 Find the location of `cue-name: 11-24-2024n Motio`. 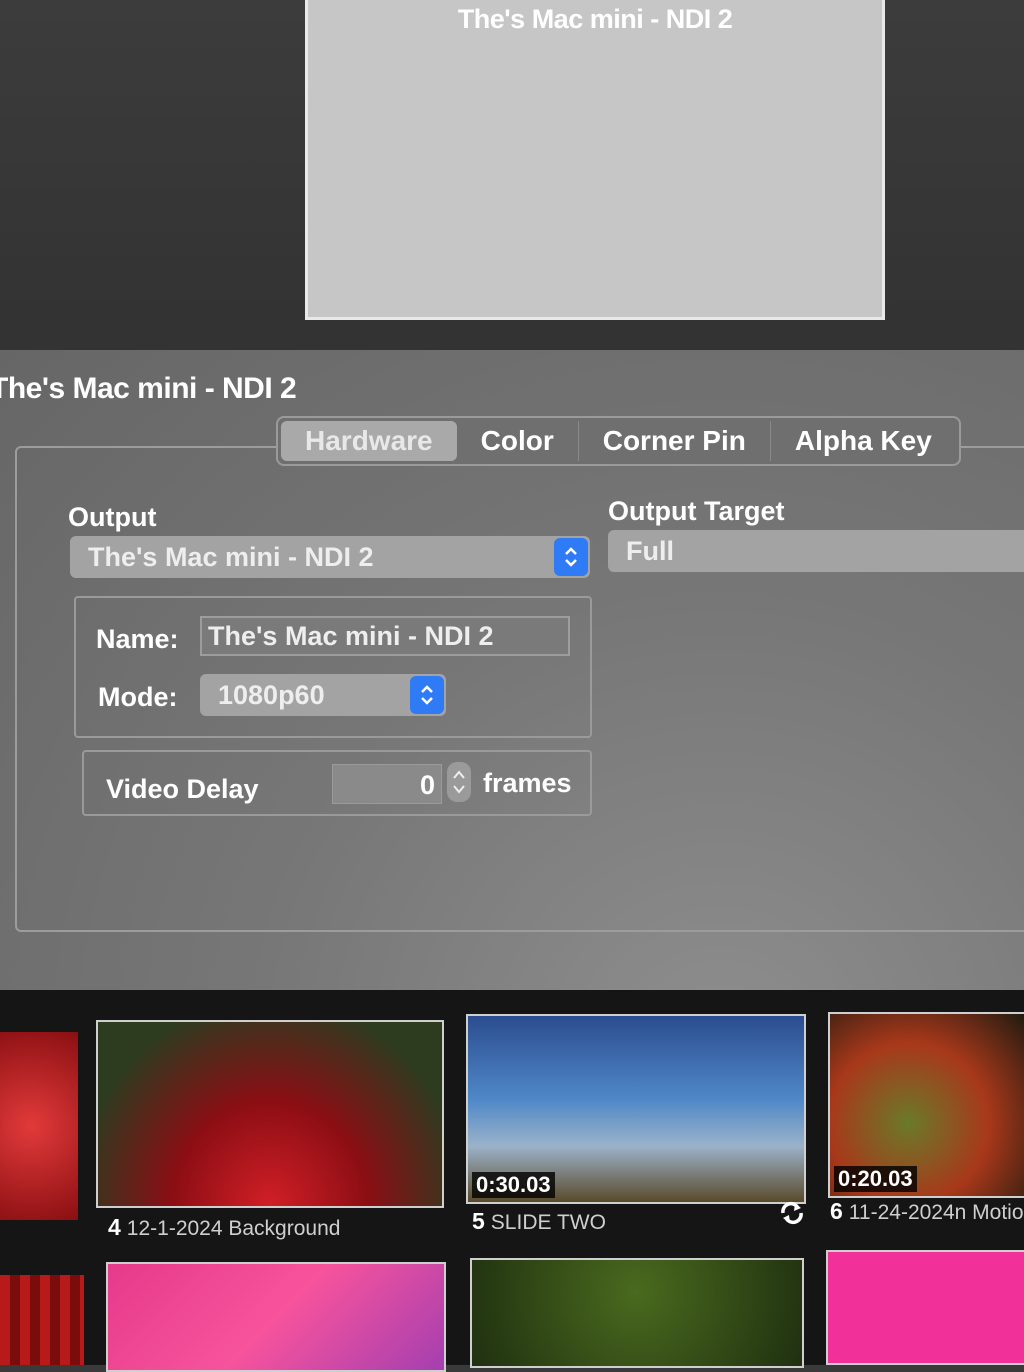

cue-name: 11-24-2024n Motio is located at coordinates (936, 1212).